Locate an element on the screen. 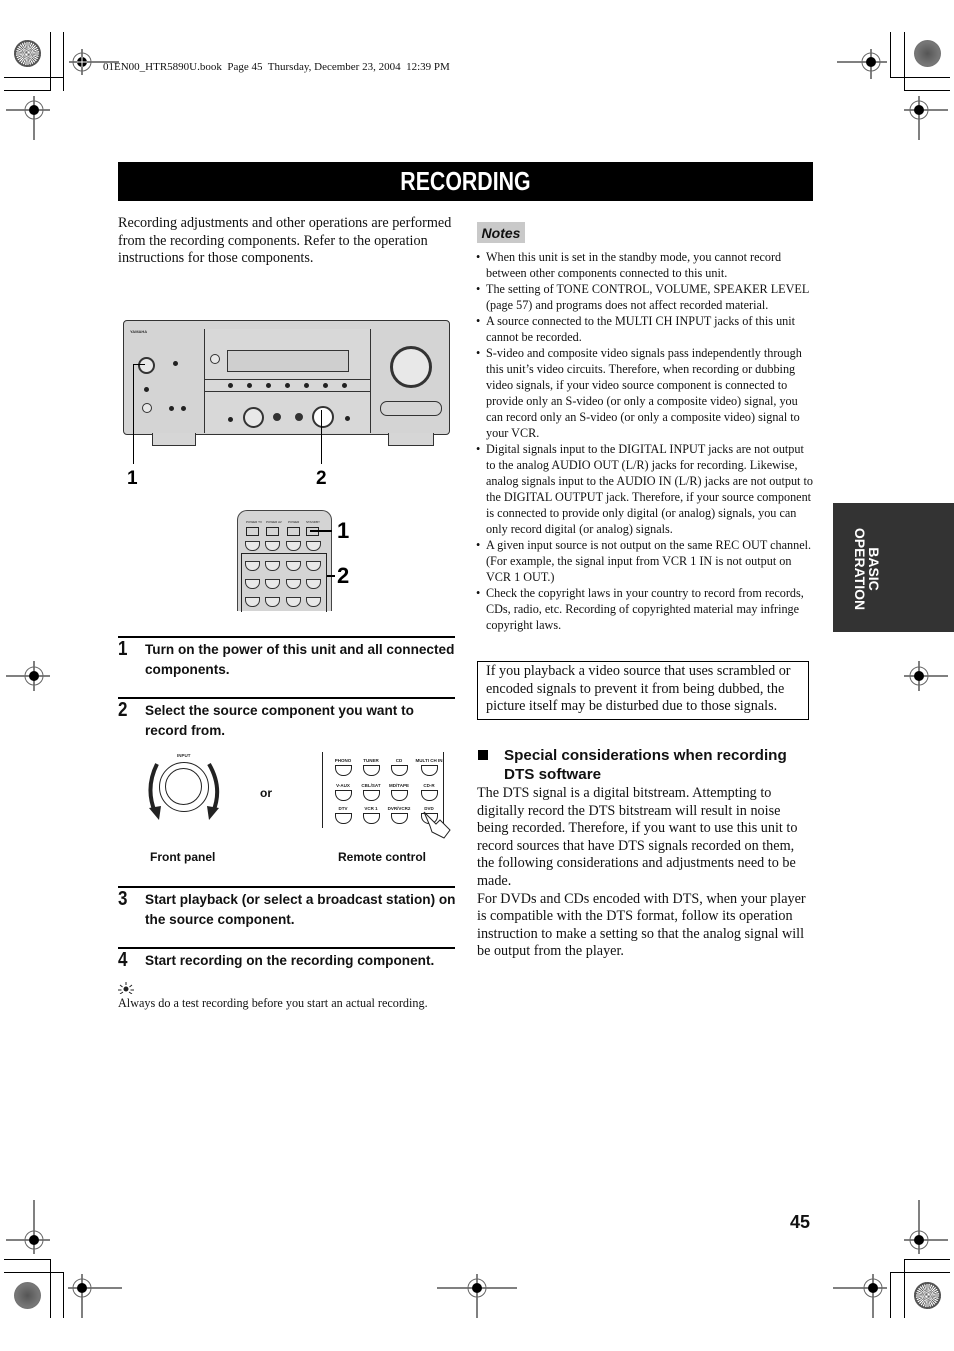 This screenshot has height=1351, width=954. notes-label: Notes is located at coordinates (501, 232).